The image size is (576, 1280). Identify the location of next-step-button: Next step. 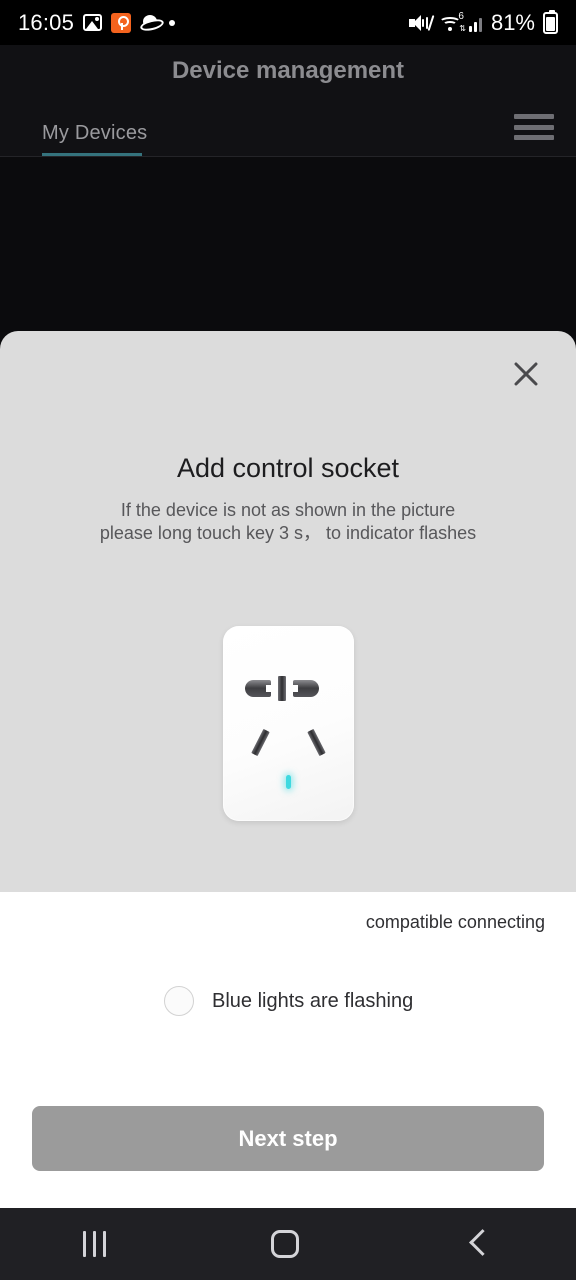
(288, 1138).